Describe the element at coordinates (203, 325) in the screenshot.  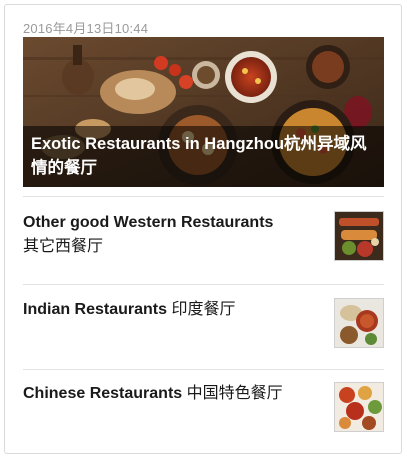
I see `article-row-indian: Indian Restaurants 印度餐厅` at that location.